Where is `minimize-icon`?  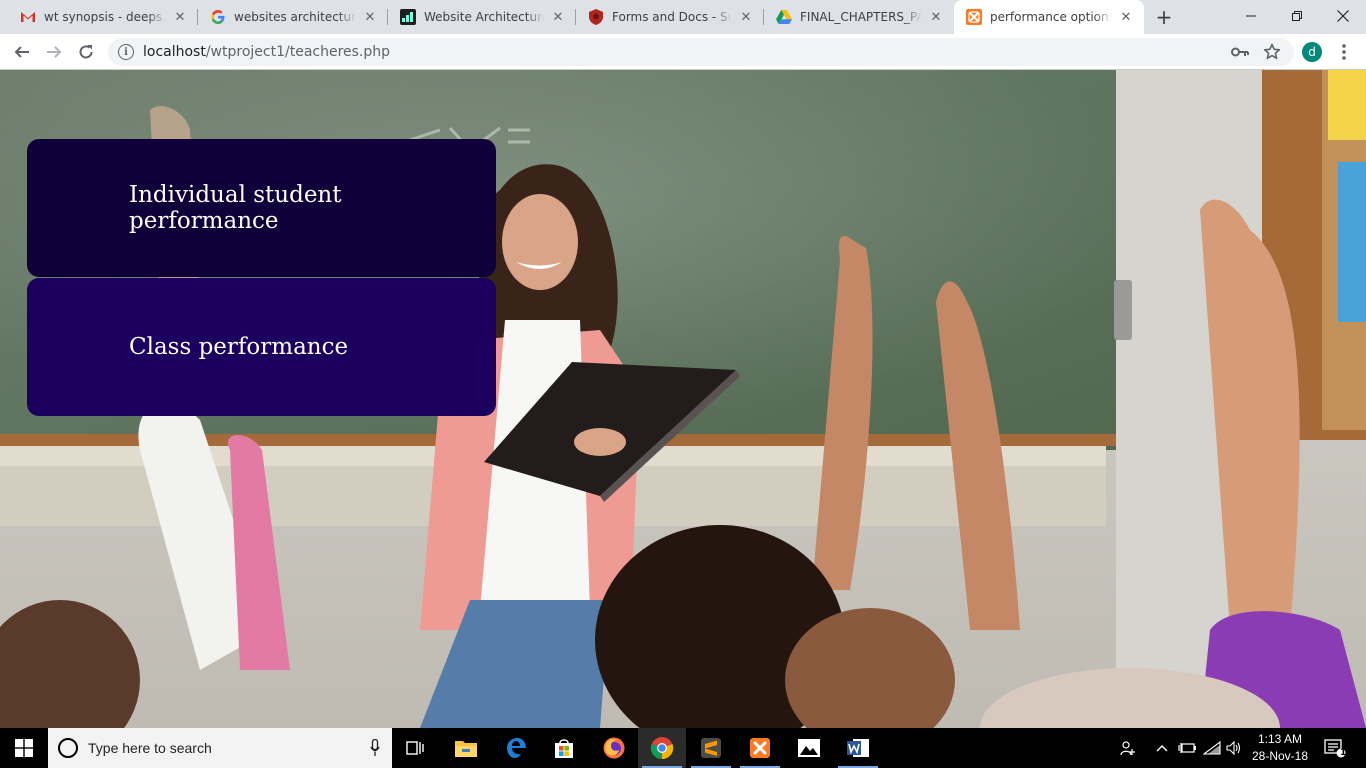
minimize-icon is located at coordinates (1251, 16).